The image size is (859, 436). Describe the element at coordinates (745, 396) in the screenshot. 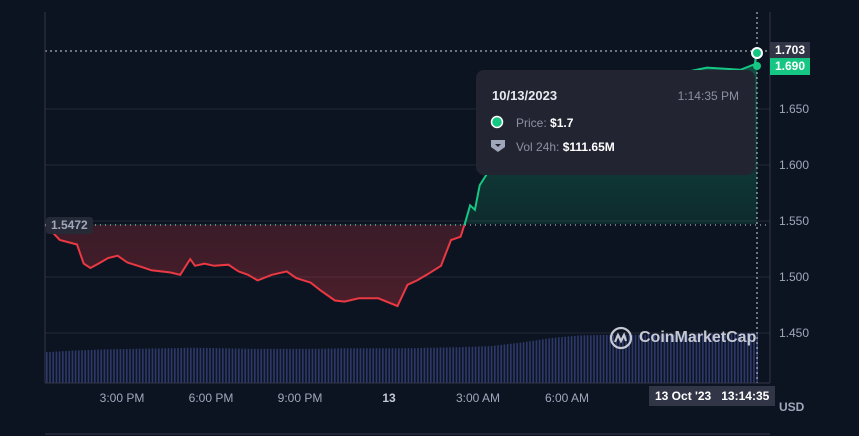

I see `crosshair-time: 13:14:35` at that location.